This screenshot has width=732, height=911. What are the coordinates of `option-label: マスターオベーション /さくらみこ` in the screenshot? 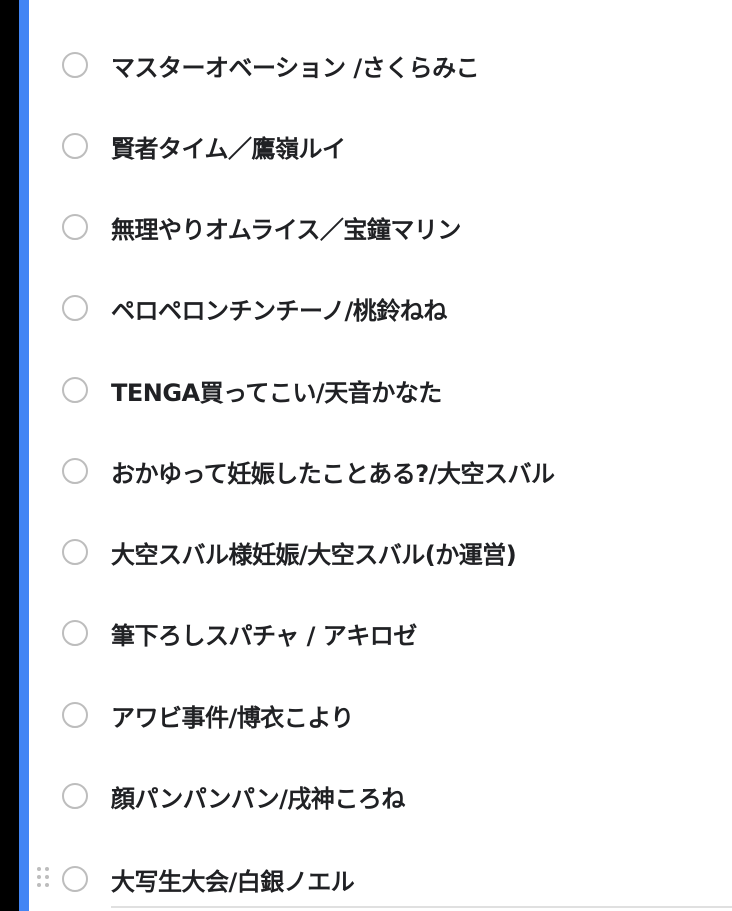 It's located at (295, 67).